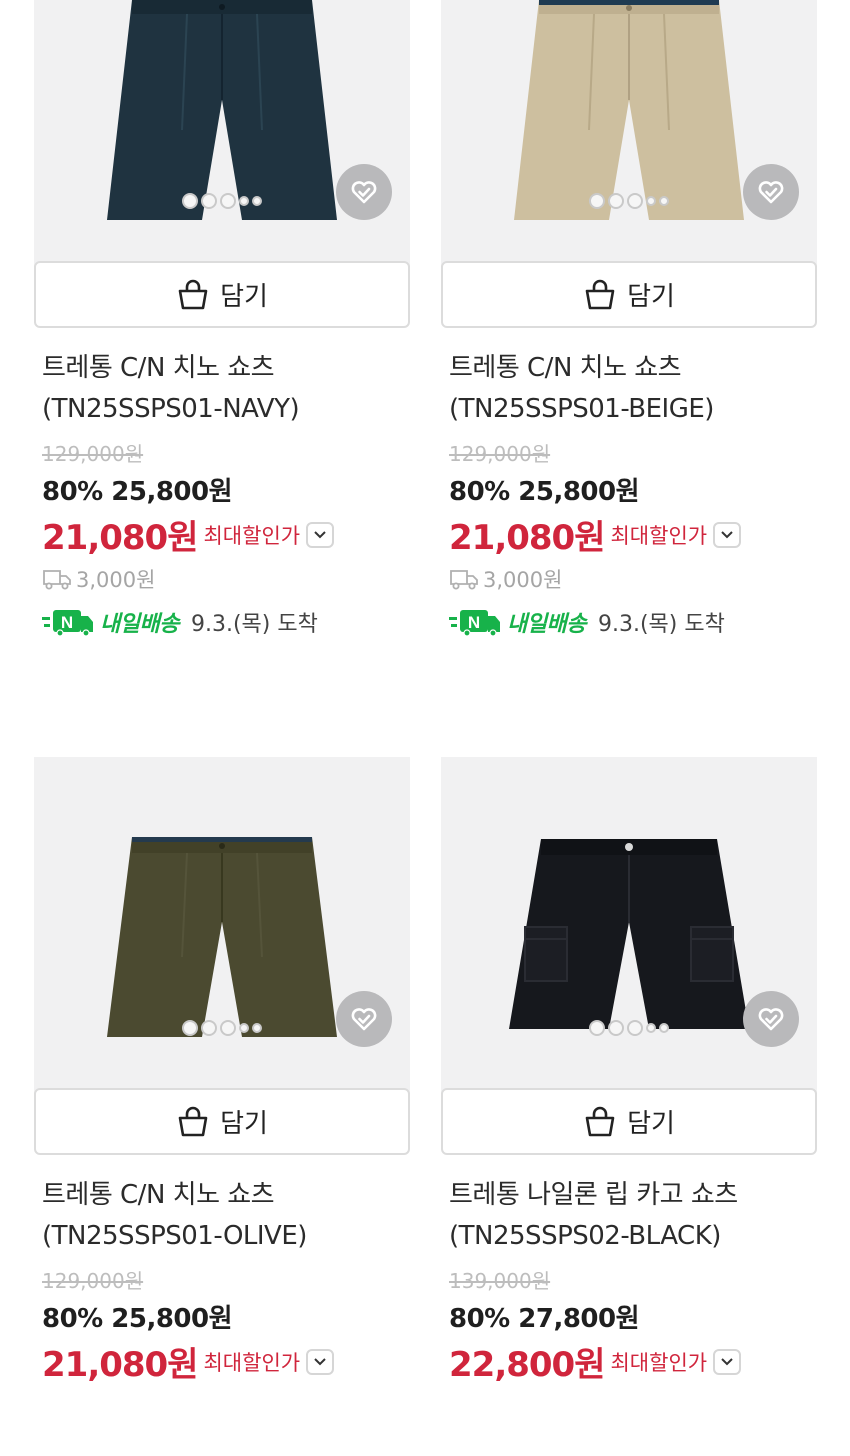  I want to click on product-name: 트레통 C/N 치노 쇼츠 (TN25SSPS01-NAVY), so click(226, 389).